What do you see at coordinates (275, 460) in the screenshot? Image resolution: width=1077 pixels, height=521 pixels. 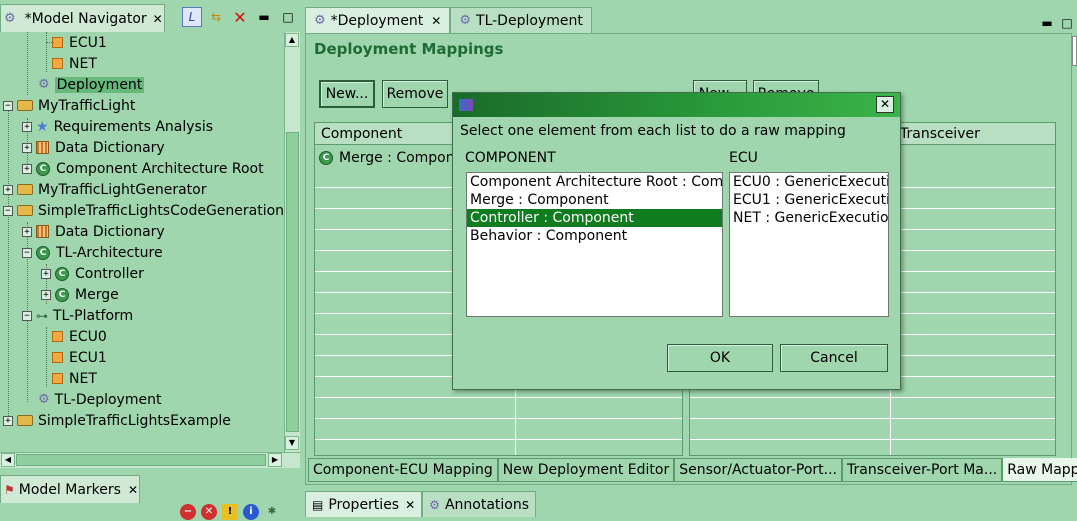 I see `scroll-right-icon: ▶` at bounding box center [275, 460].